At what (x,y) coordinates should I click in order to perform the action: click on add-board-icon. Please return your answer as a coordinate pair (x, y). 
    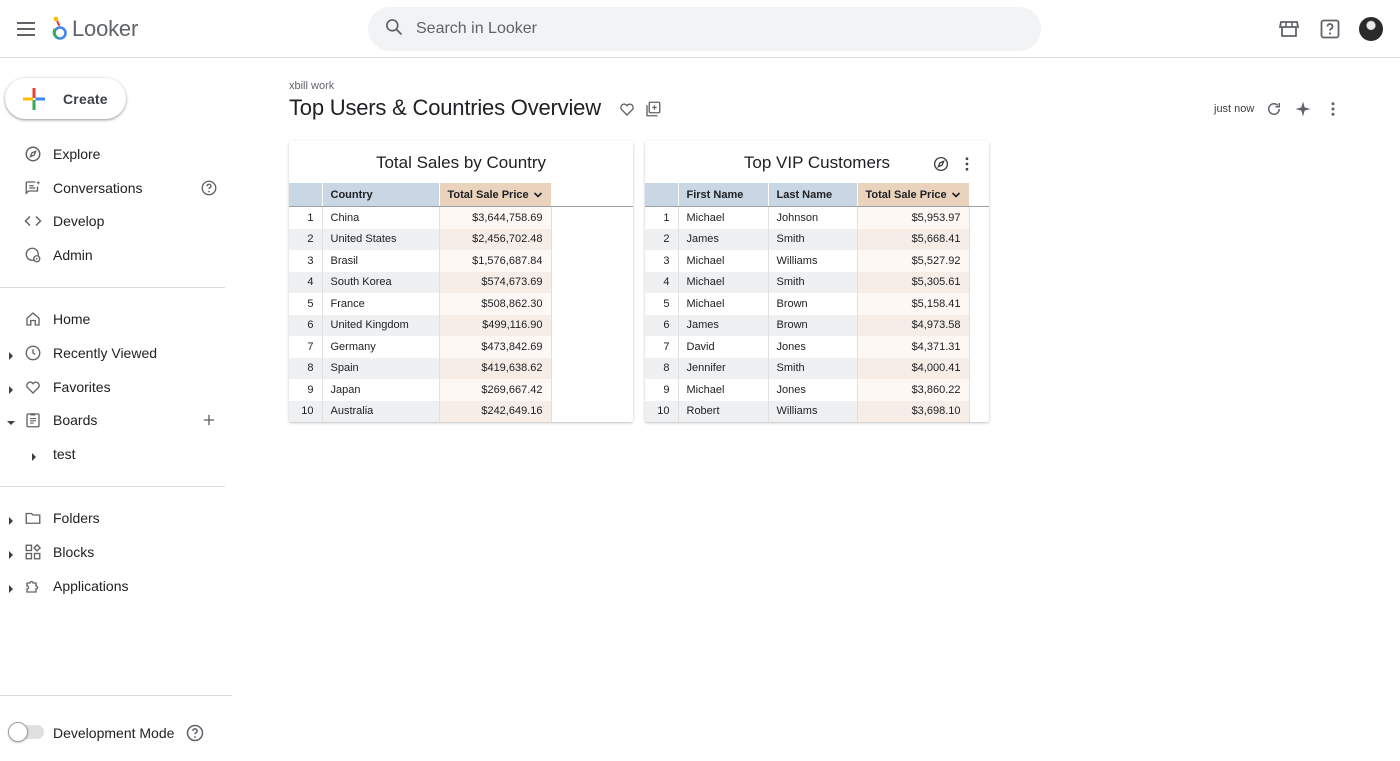
    Looking at the image, I should click on (209, 420).